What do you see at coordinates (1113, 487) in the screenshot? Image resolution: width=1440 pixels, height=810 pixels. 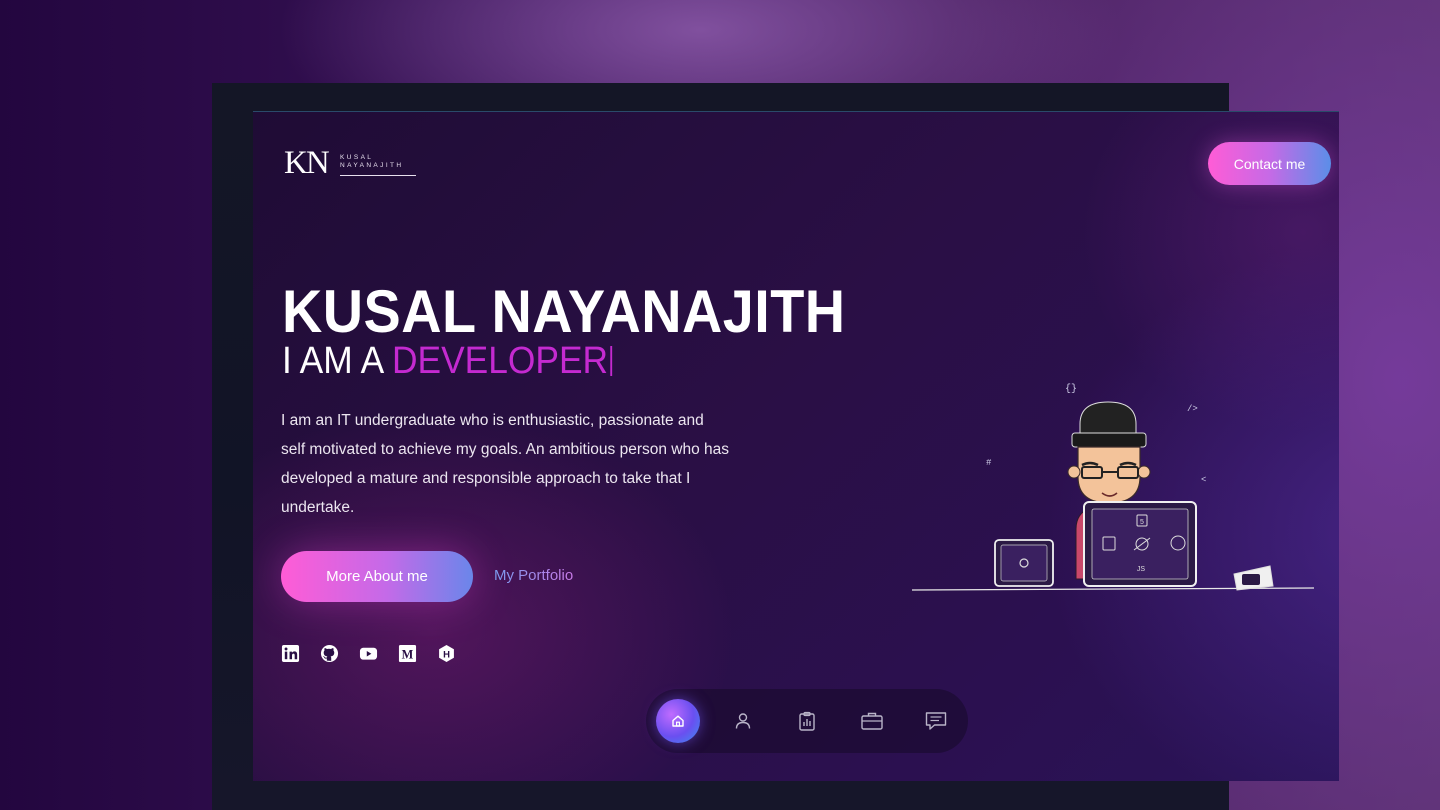 I see `developer-illustration: {} /> # < 5 JS` at bounding box center [1113, 487].